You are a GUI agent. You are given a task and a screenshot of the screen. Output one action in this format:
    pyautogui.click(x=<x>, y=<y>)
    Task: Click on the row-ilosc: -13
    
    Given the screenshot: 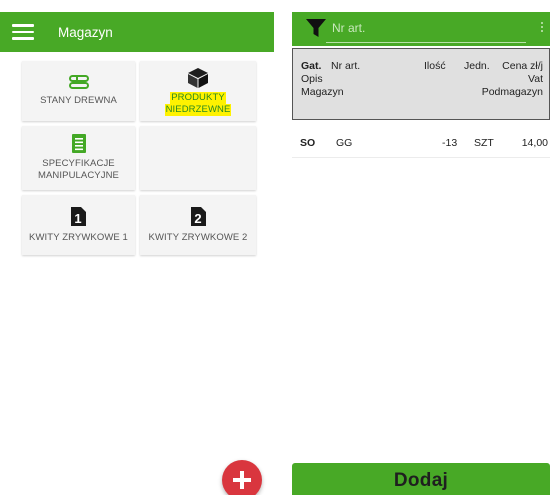 What is the action you would take?
    pyautogui.click(x=450, y=143)
    